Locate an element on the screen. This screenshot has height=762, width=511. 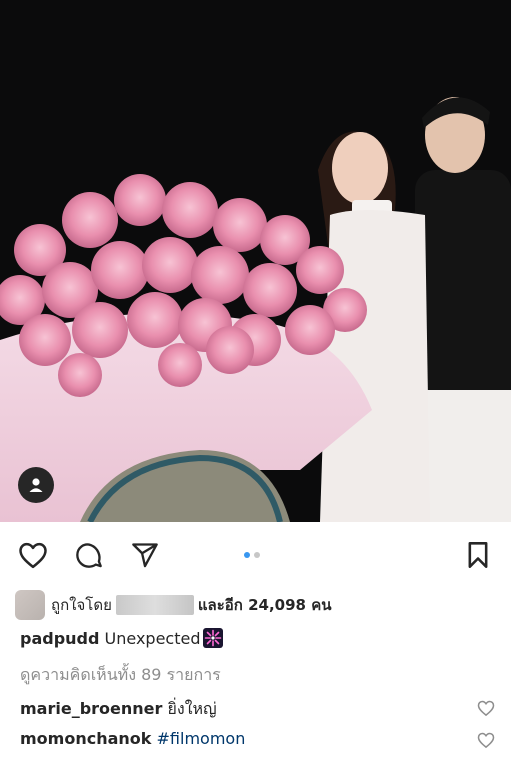
comment-text: ยิ่งใหญ่ is located at coordinates (192, 708).